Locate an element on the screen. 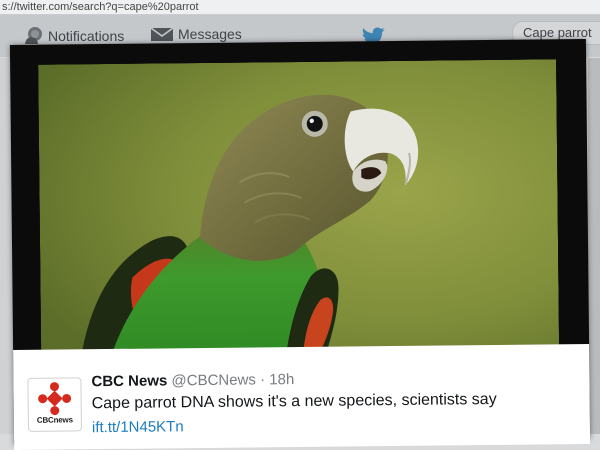 The height and width of the screenshot is (450, 600). notifications-icon is located at coordinates (33, 35).